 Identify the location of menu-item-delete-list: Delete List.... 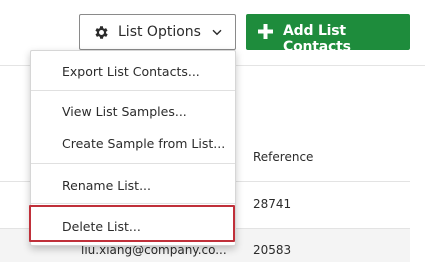
(133, 227).